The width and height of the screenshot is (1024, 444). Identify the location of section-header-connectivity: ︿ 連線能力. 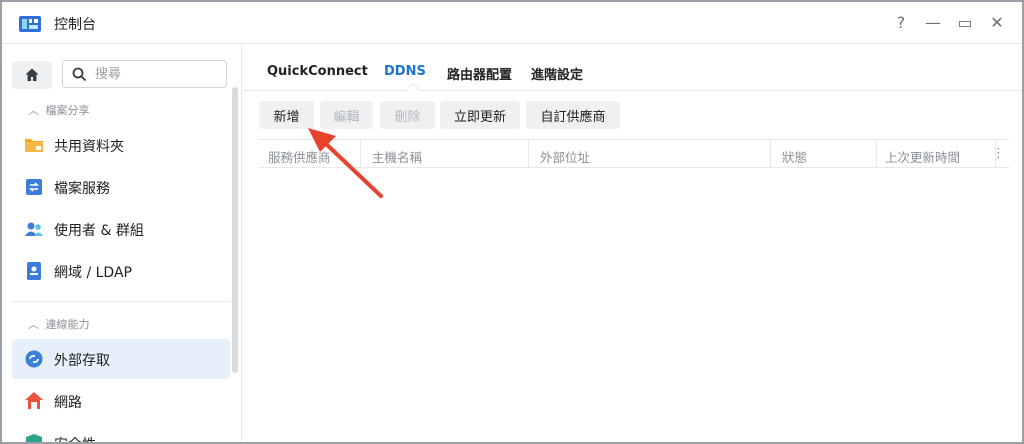
(59, 324).